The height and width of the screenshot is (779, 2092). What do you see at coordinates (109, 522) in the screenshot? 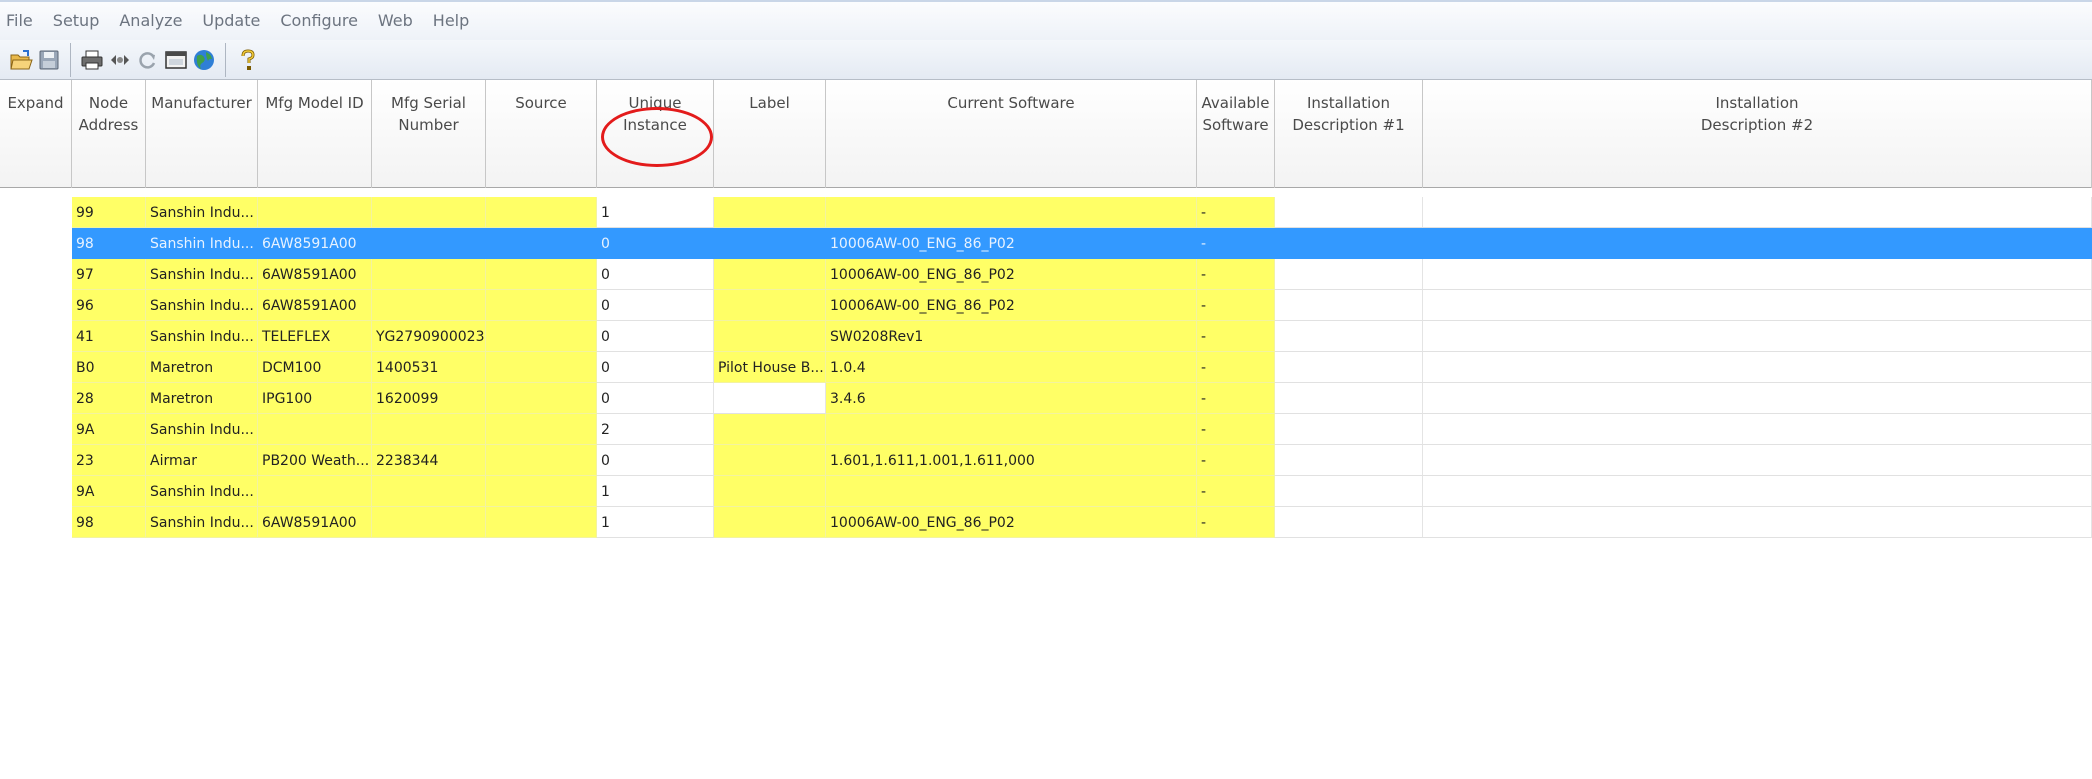
I see `cell-node: 98` at bounding box center [109, 522].